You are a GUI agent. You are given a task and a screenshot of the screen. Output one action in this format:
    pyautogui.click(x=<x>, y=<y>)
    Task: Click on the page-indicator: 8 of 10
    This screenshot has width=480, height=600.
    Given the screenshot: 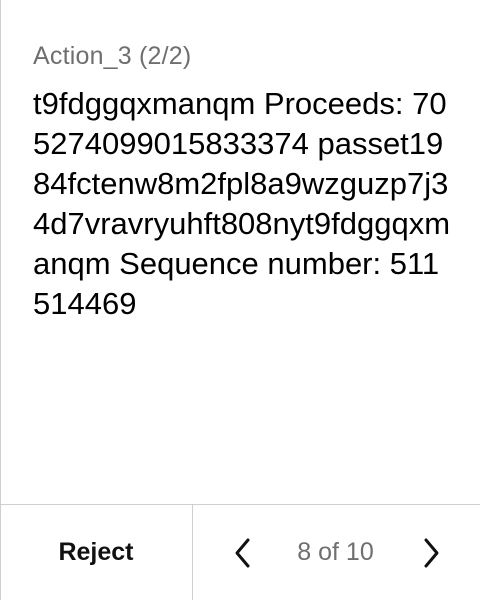 What is the action you would take?
    pyautogui.click(x=335, y=552)
    